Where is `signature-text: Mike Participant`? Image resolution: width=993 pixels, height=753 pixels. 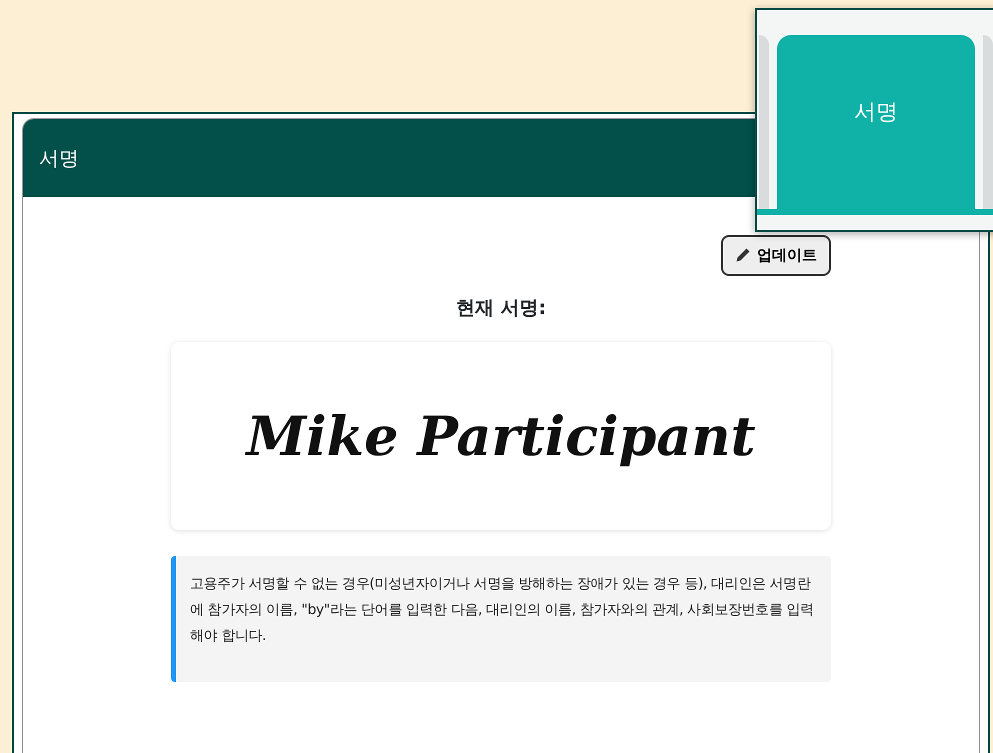 signature-text: Mike Participant is located at coordinates (501, 436).